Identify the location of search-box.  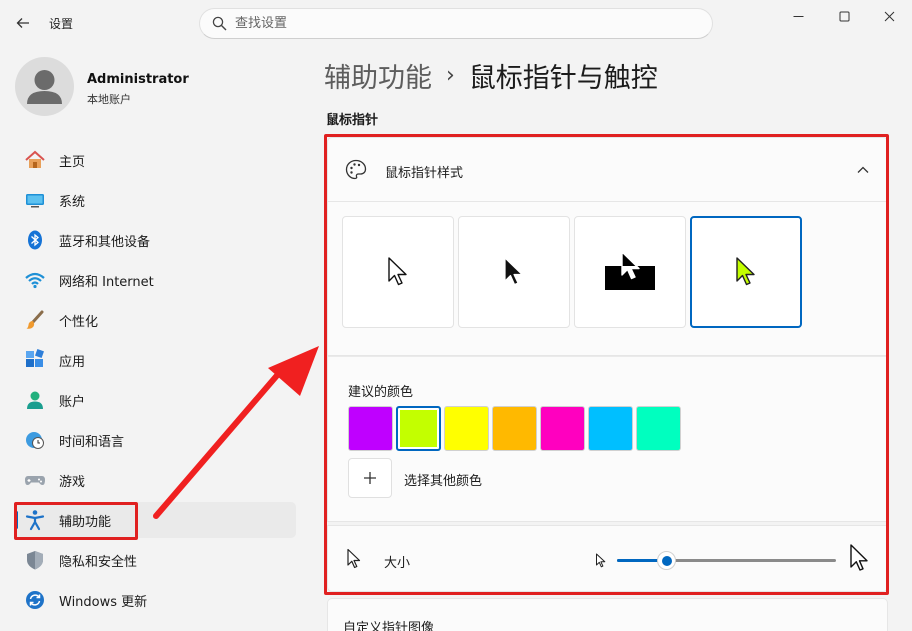
(456, 23).